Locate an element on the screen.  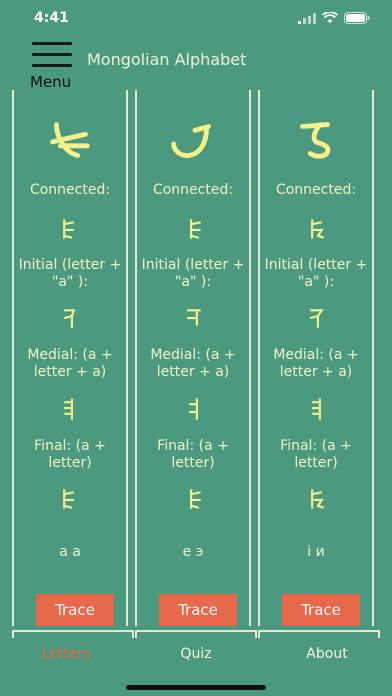
hamburger-icon is located at coordinates (52, 55).